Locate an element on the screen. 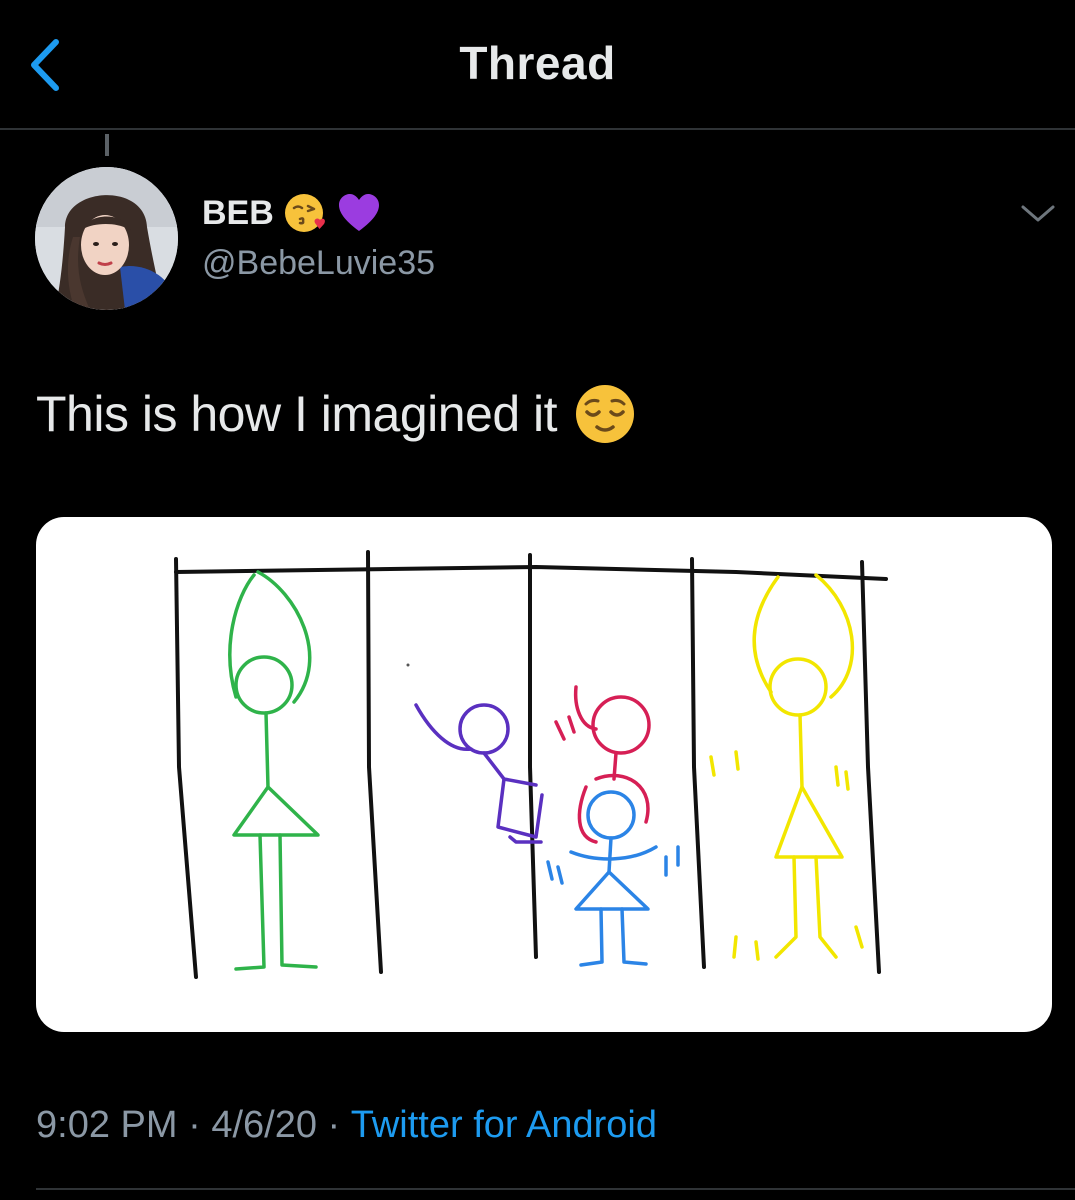  page-title: Thread is located at coordinates (537, 63).